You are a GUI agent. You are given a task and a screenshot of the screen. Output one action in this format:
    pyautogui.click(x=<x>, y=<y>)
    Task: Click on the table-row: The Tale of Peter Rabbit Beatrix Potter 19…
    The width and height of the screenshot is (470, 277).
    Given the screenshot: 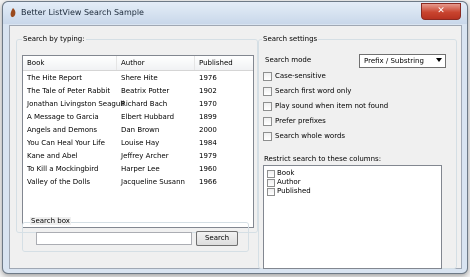 What is the action you would take?
    pyautogui.click(x=138, y=91)
    